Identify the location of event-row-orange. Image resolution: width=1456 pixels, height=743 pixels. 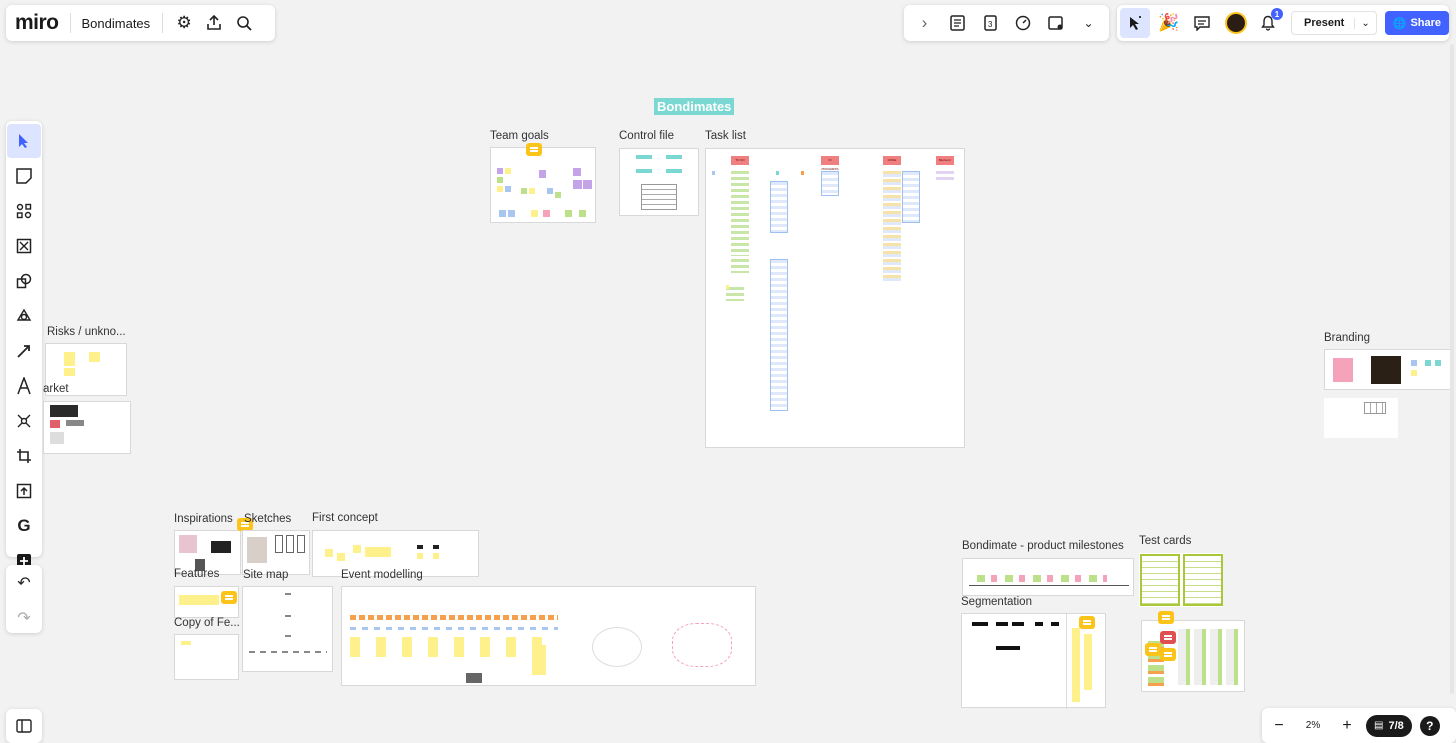
(454, 617).